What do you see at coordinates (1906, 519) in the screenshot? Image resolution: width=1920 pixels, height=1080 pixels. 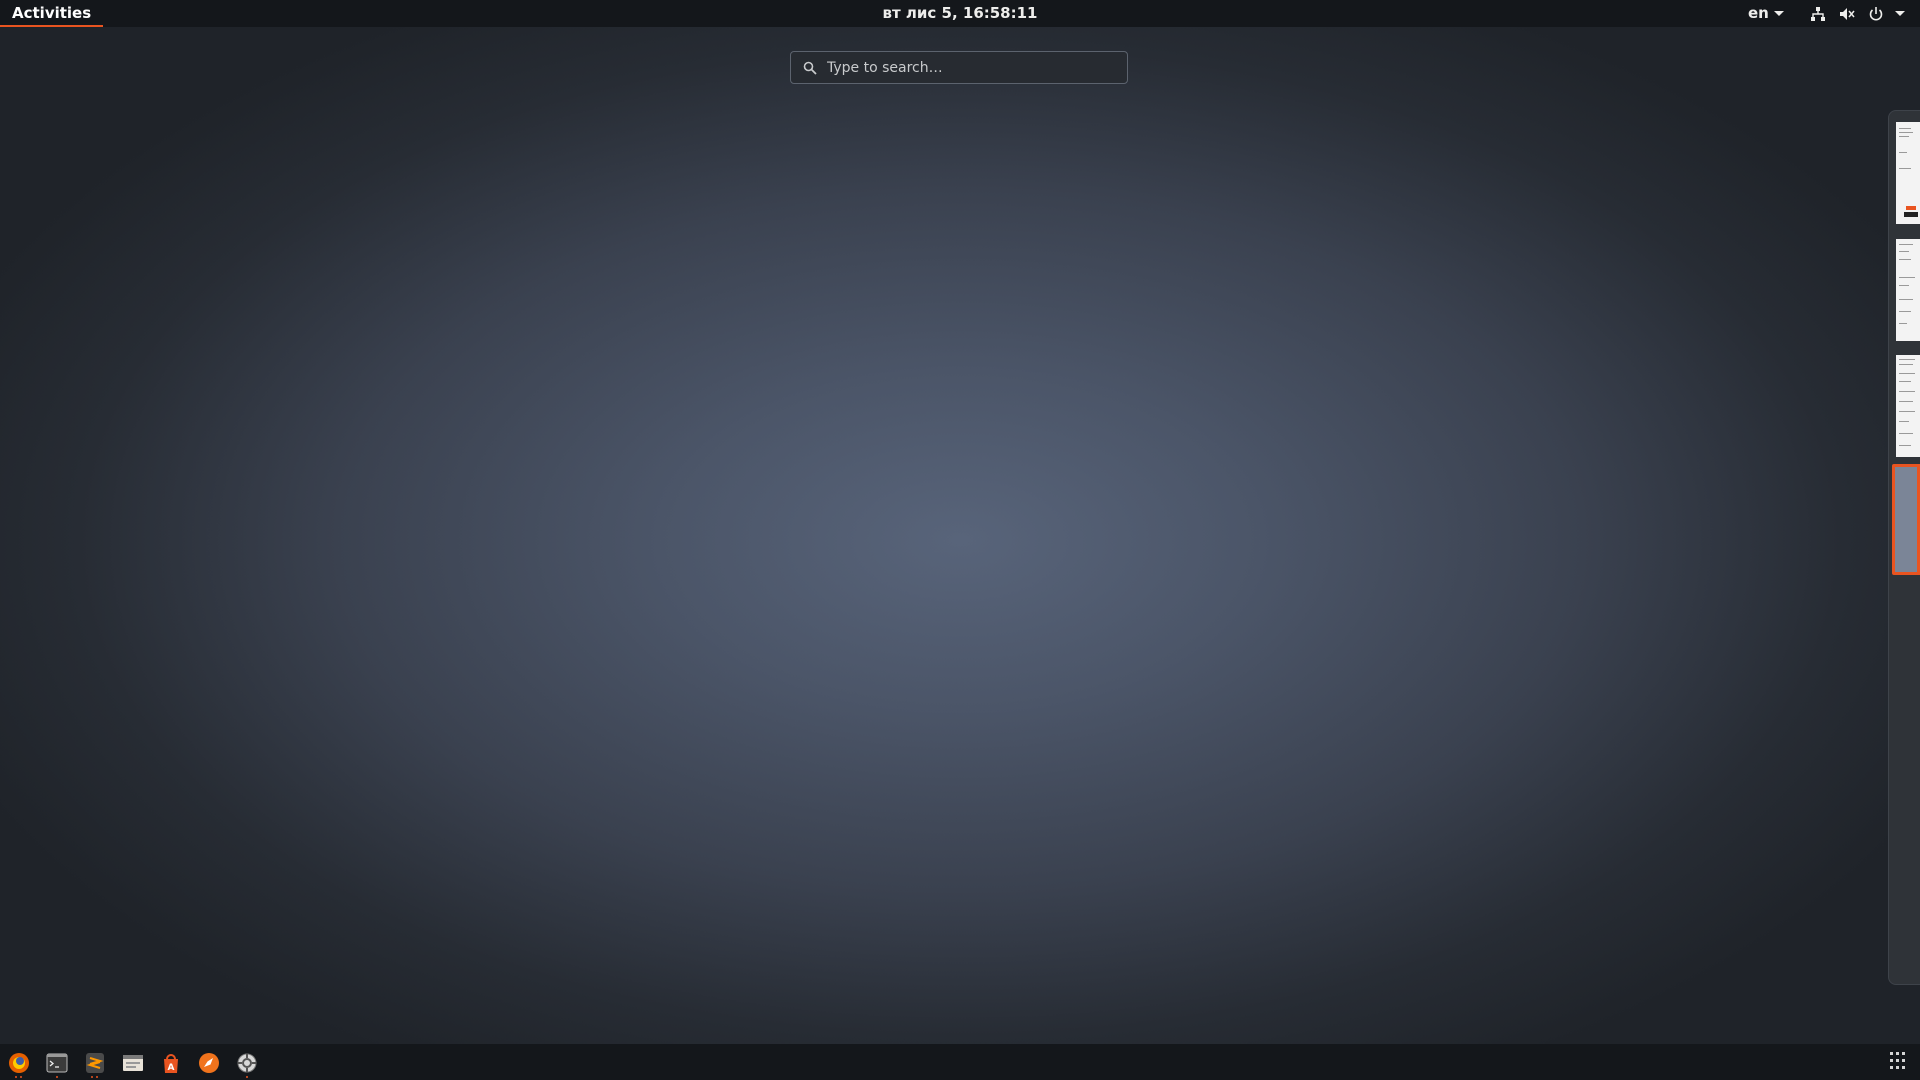 I see `workspace-thumbnail-4-active` at bounding box center [1906, 519].